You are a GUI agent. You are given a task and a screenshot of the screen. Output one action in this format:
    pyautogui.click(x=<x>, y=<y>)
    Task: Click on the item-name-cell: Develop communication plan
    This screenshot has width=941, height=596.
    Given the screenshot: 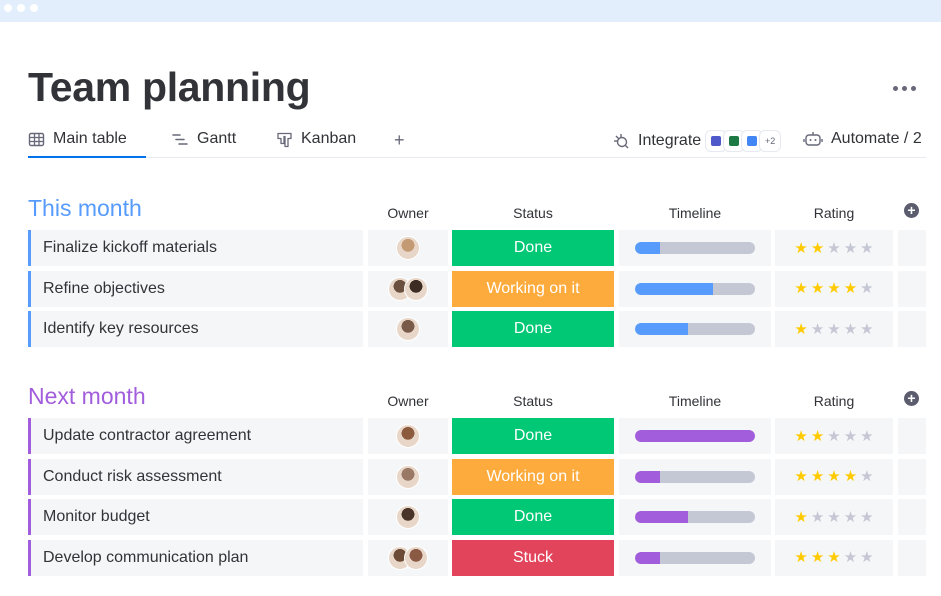 What is the action you would take?
    pyautogui.click(x=195, y=557)
    